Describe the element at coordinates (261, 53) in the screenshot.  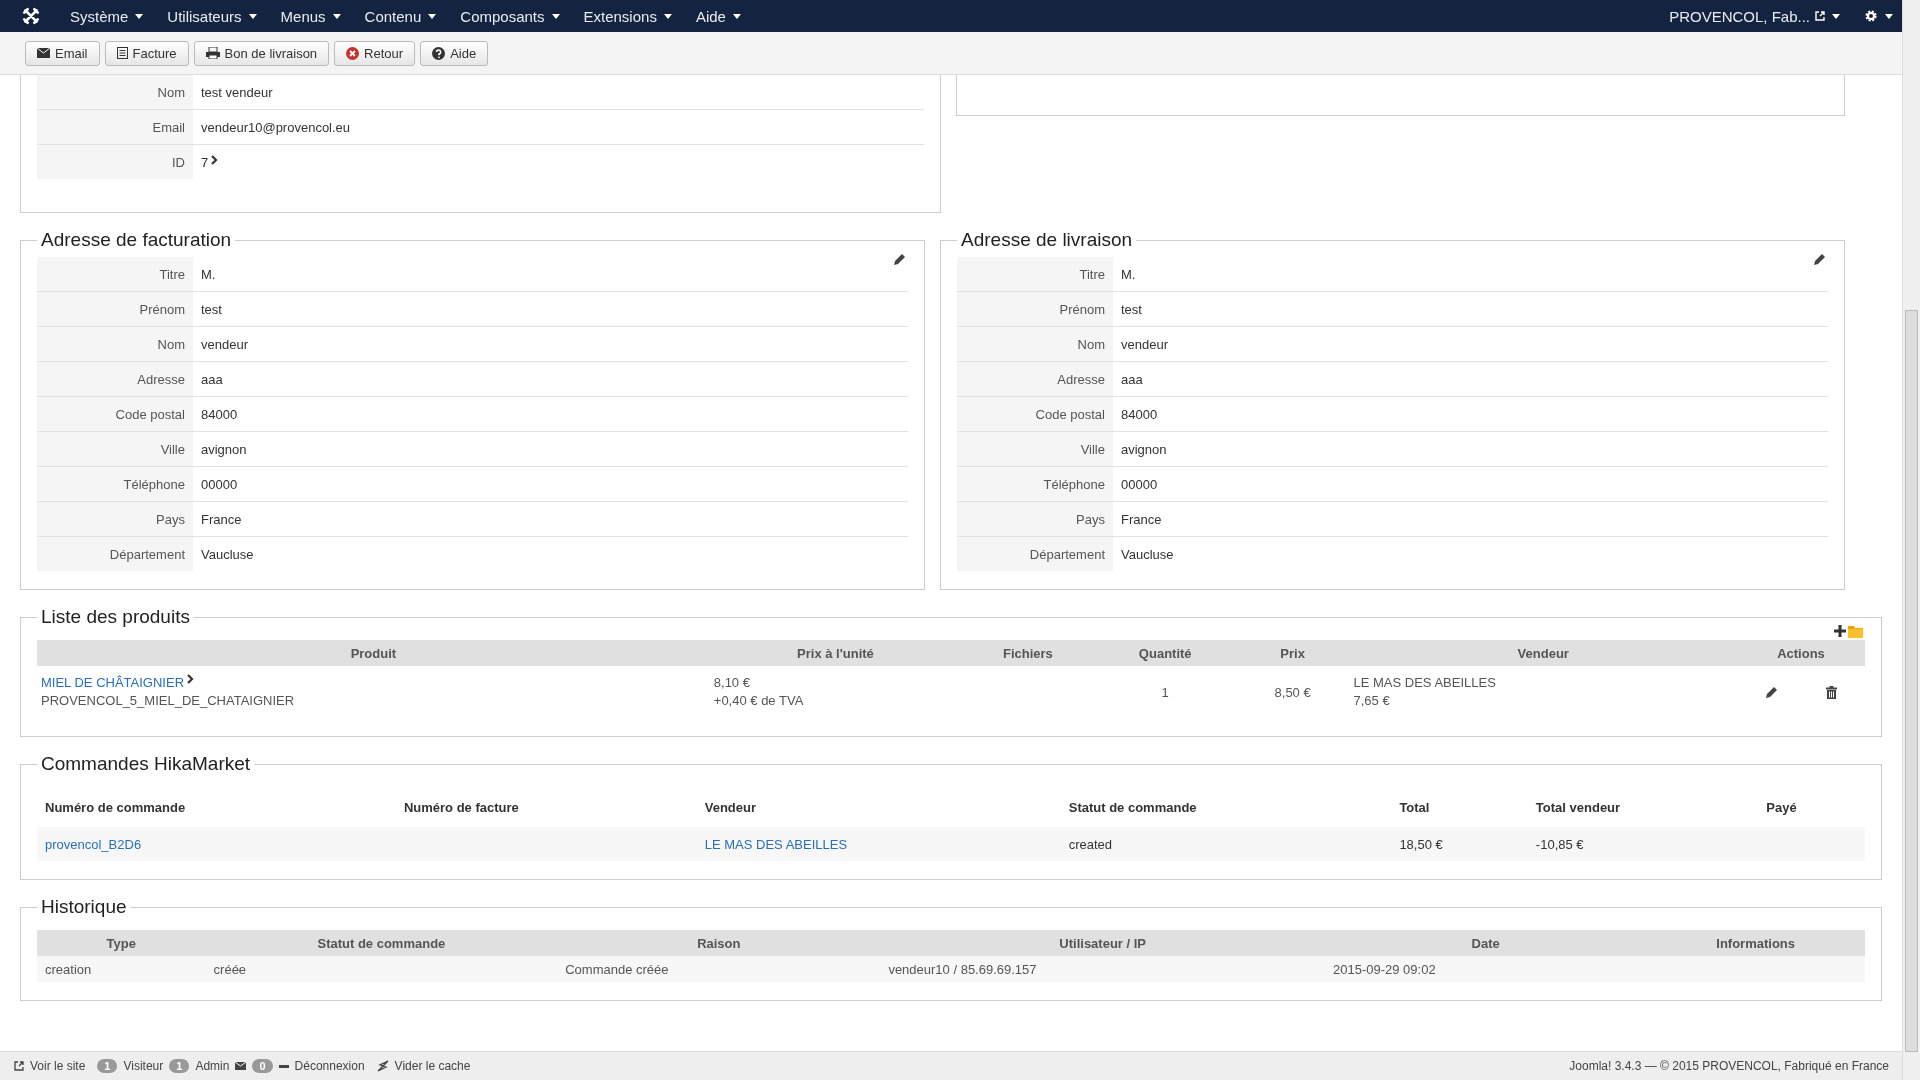
I see `toolbar-button: Bon de livraison` at that location.